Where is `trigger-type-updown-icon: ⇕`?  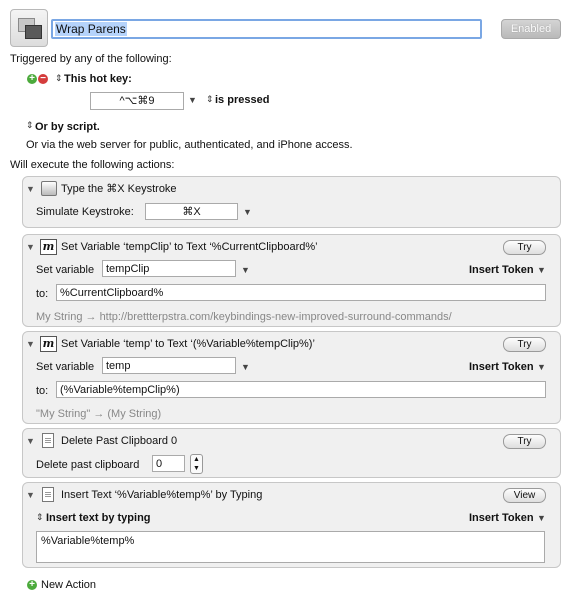 trigger-type-updown-icon: ⇕ is located at coordinates (59, 78).